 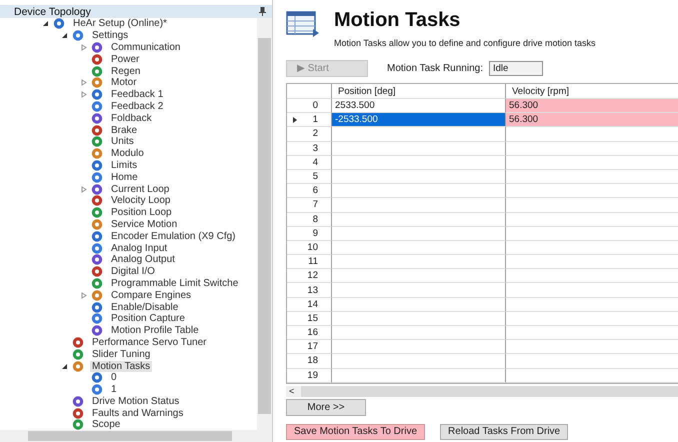 I want to click on reload-button: Reload Tasks From Drive, so click(x=504, y=432).